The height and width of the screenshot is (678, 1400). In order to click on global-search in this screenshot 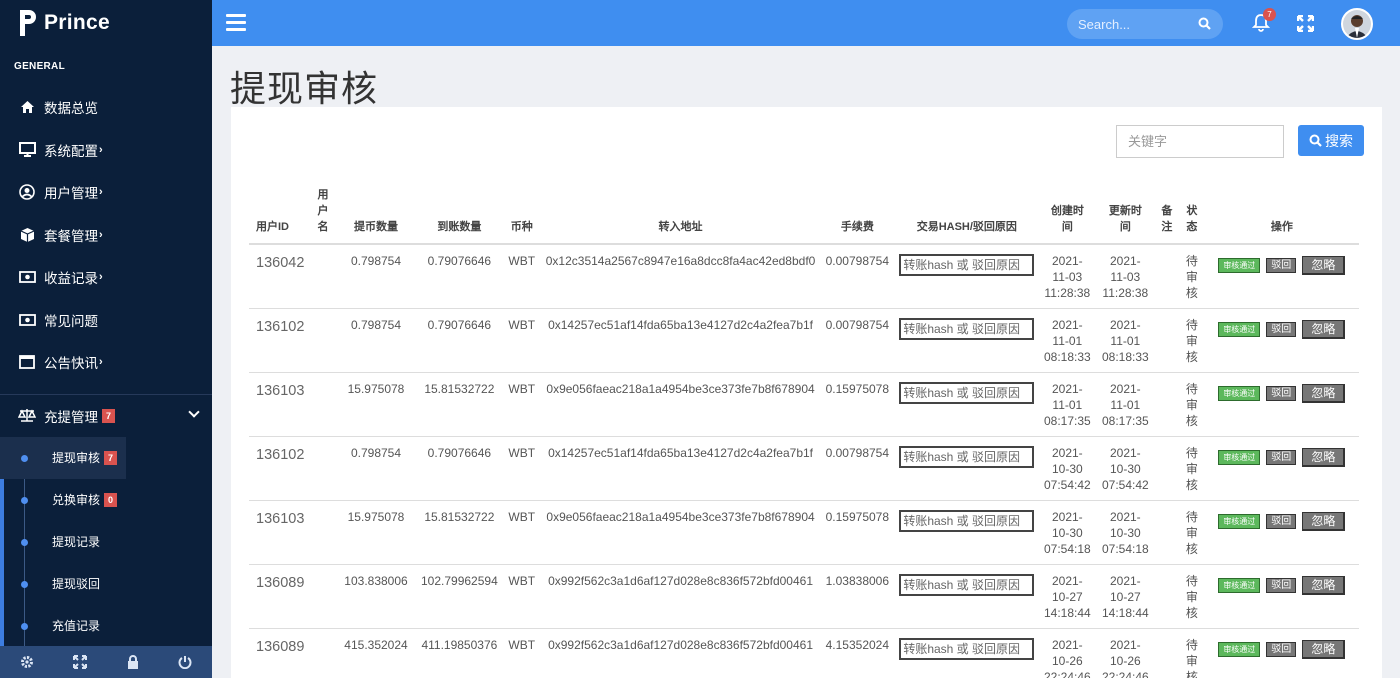, I will do `click(1145, 24)`.